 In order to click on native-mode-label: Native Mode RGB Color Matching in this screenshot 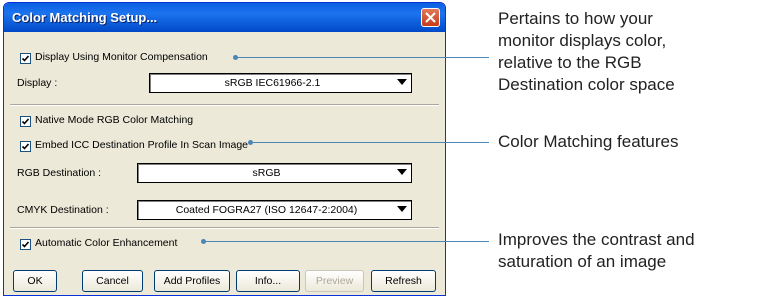, I will do `click(114, 120)`.